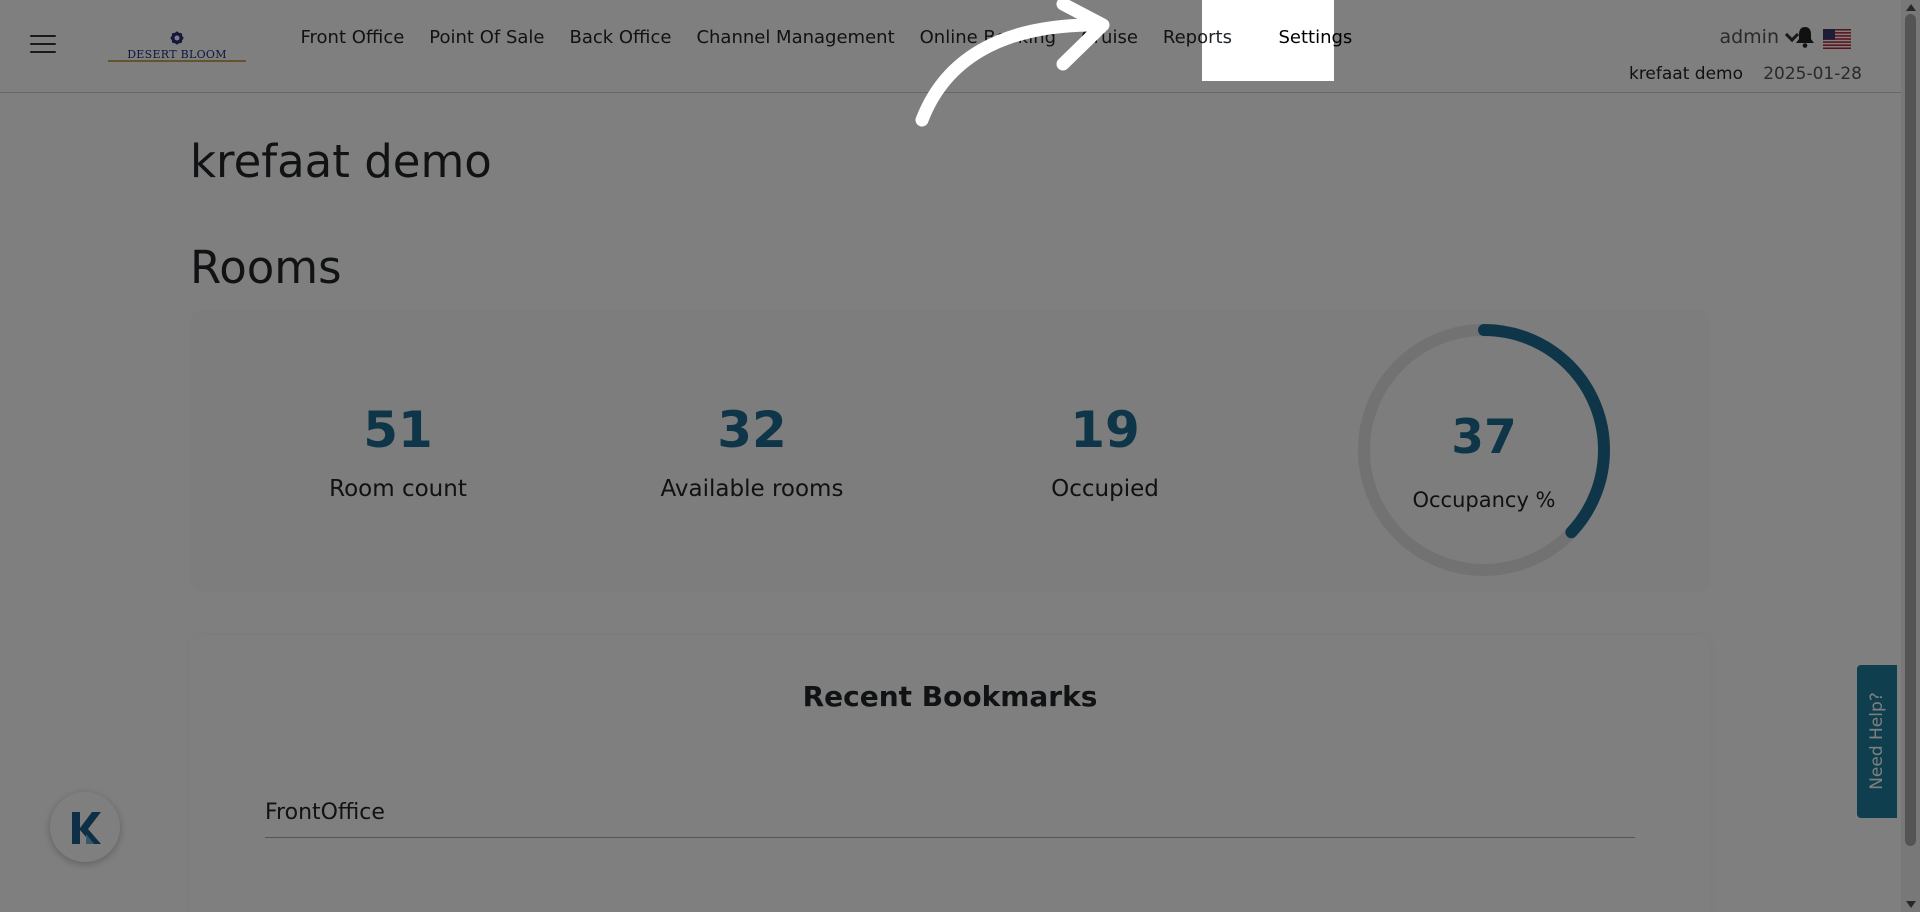  I want to click on stat-label: Occupied, so click(1105, 489).